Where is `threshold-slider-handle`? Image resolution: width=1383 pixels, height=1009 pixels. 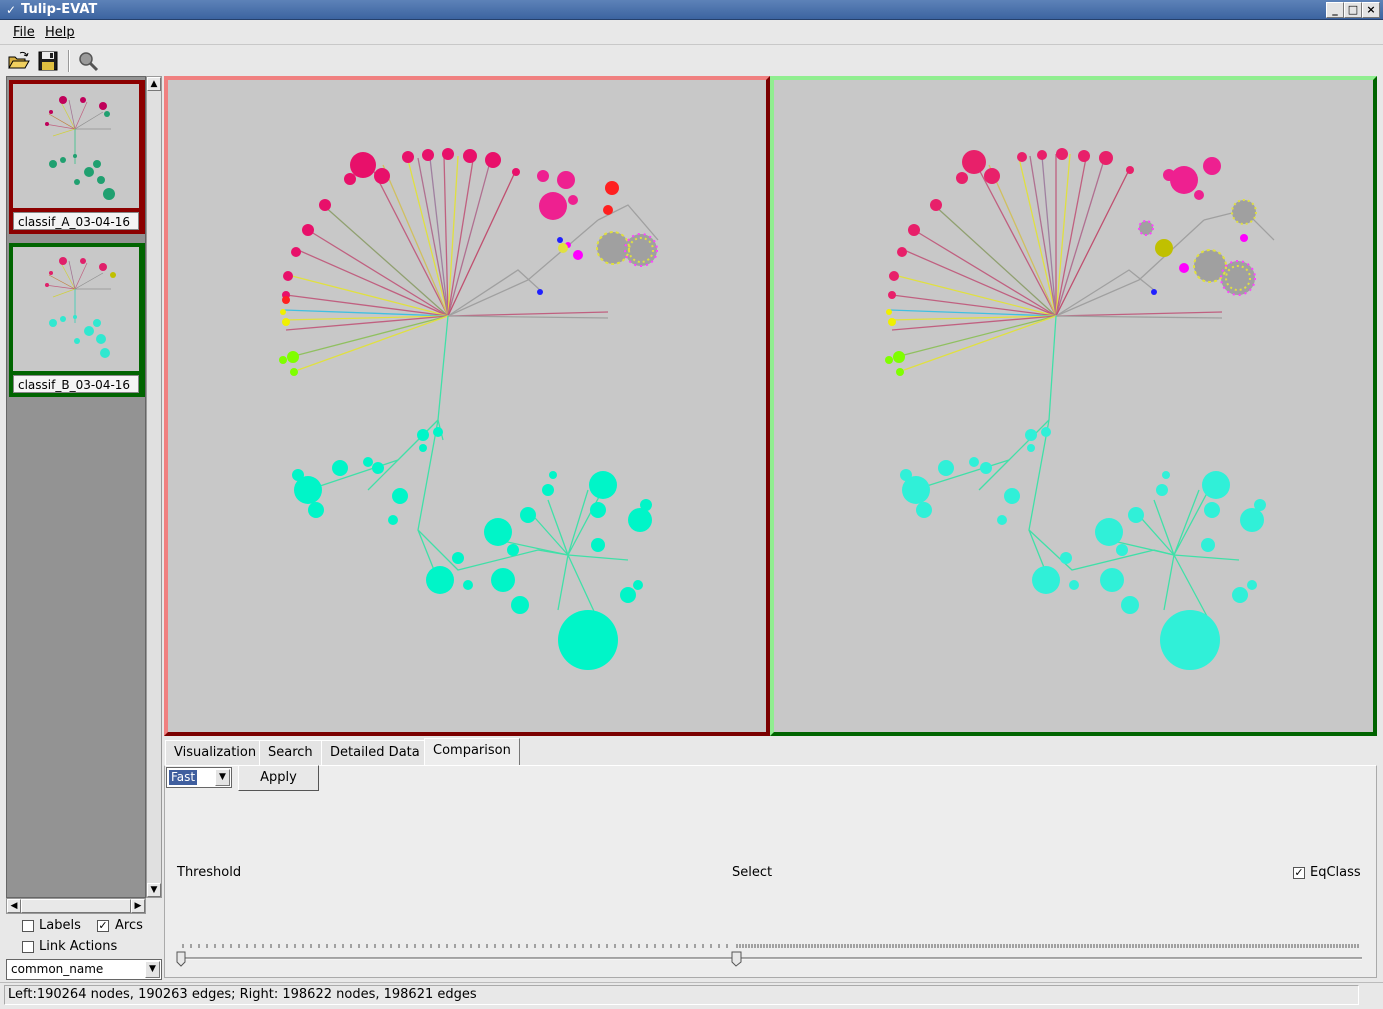
threshold-slider-handle is located at coordinates (181, 959).